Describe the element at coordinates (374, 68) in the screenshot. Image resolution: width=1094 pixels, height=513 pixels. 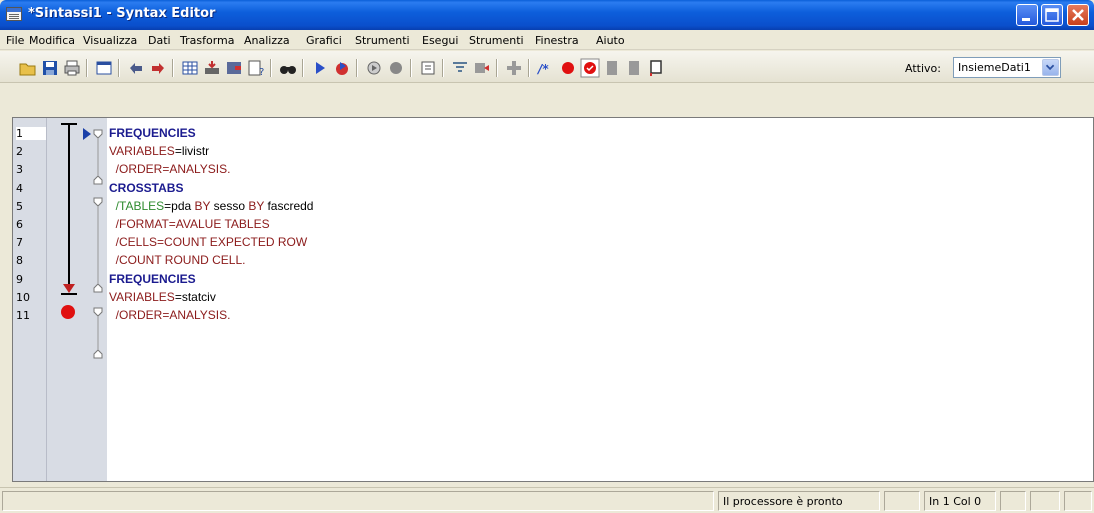
I see `run-all-button` at that location.